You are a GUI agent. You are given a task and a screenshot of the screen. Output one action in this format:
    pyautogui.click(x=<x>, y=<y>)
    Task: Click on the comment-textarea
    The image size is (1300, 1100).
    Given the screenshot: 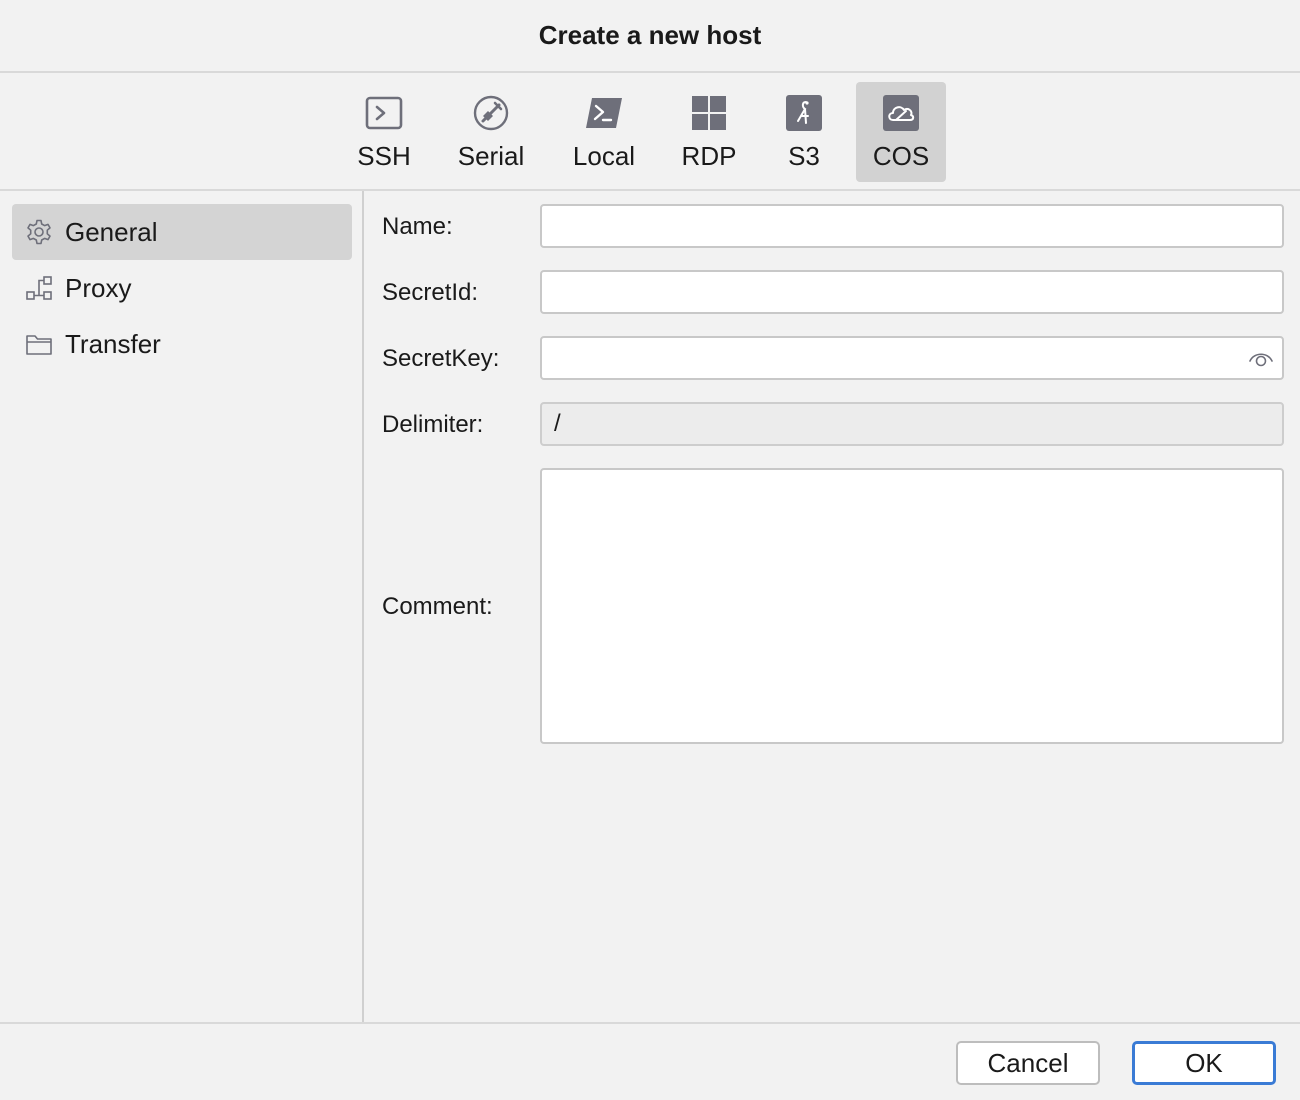 What is the action you would take?
    pyautogui.click(x=912, y=606)
    